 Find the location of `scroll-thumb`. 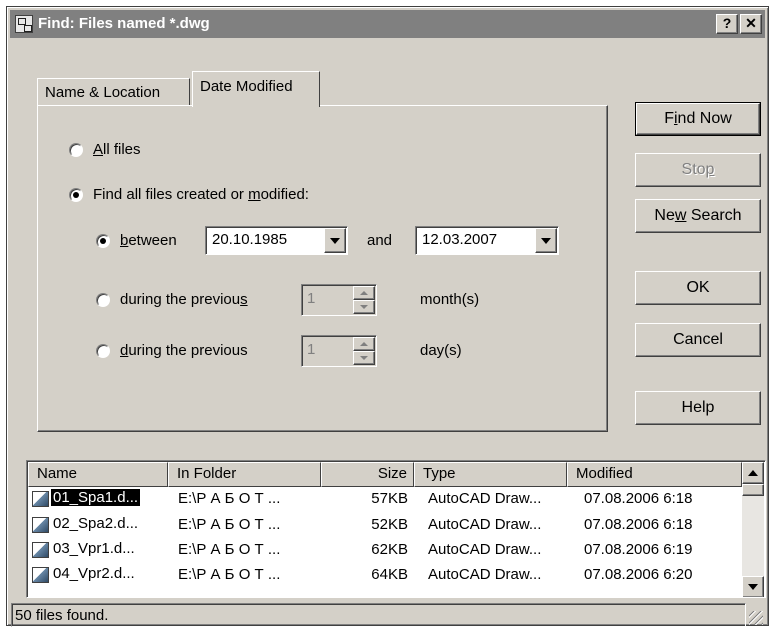

scroll-thumb is located at coordinates (753, 490).